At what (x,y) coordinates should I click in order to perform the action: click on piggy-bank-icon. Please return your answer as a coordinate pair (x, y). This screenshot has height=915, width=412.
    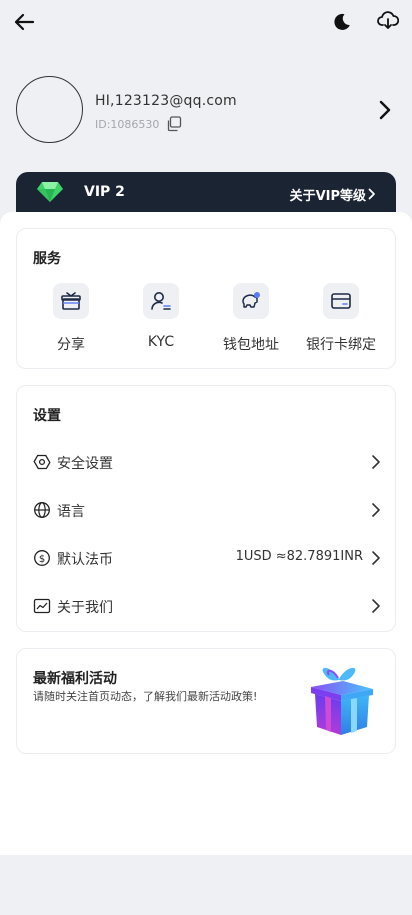
    Looking at the image, I should click on (251, 301).